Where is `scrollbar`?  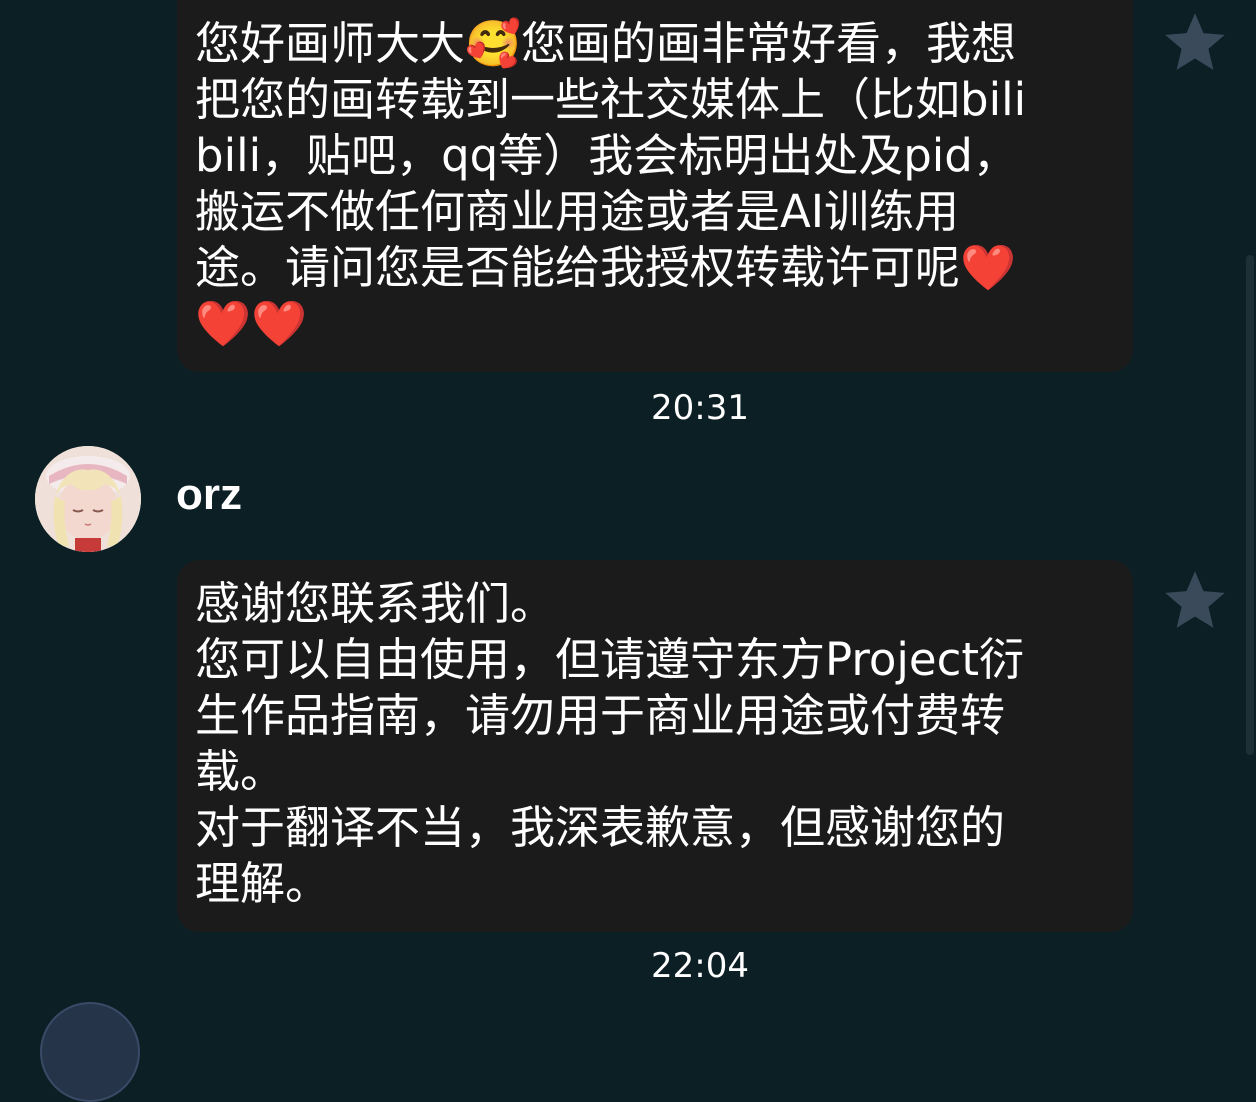 scrollbar is located at coordinates (1250, 505).